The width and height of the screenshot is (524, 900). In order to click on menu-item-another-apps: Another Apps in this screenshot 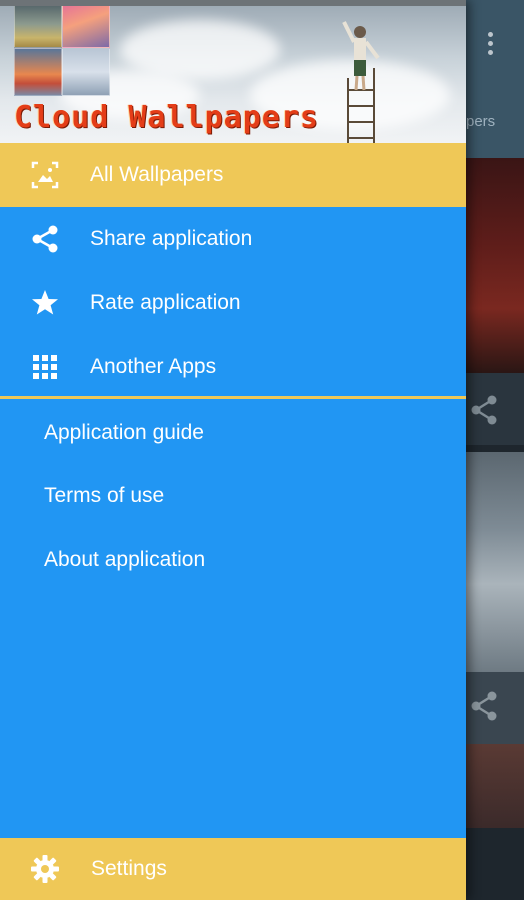, I will do `click(233, 367)`.